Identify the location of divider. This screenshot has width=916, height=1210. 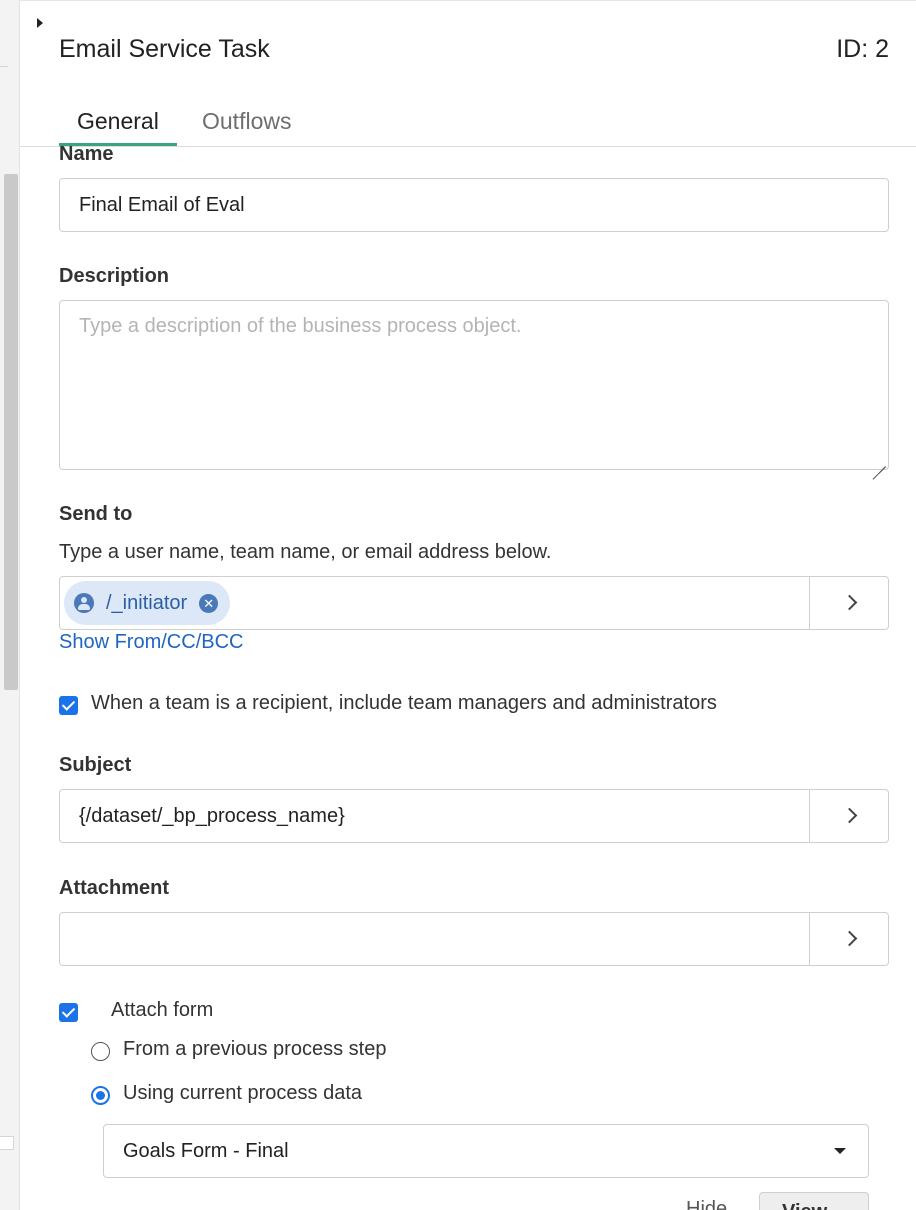
(4, 66).